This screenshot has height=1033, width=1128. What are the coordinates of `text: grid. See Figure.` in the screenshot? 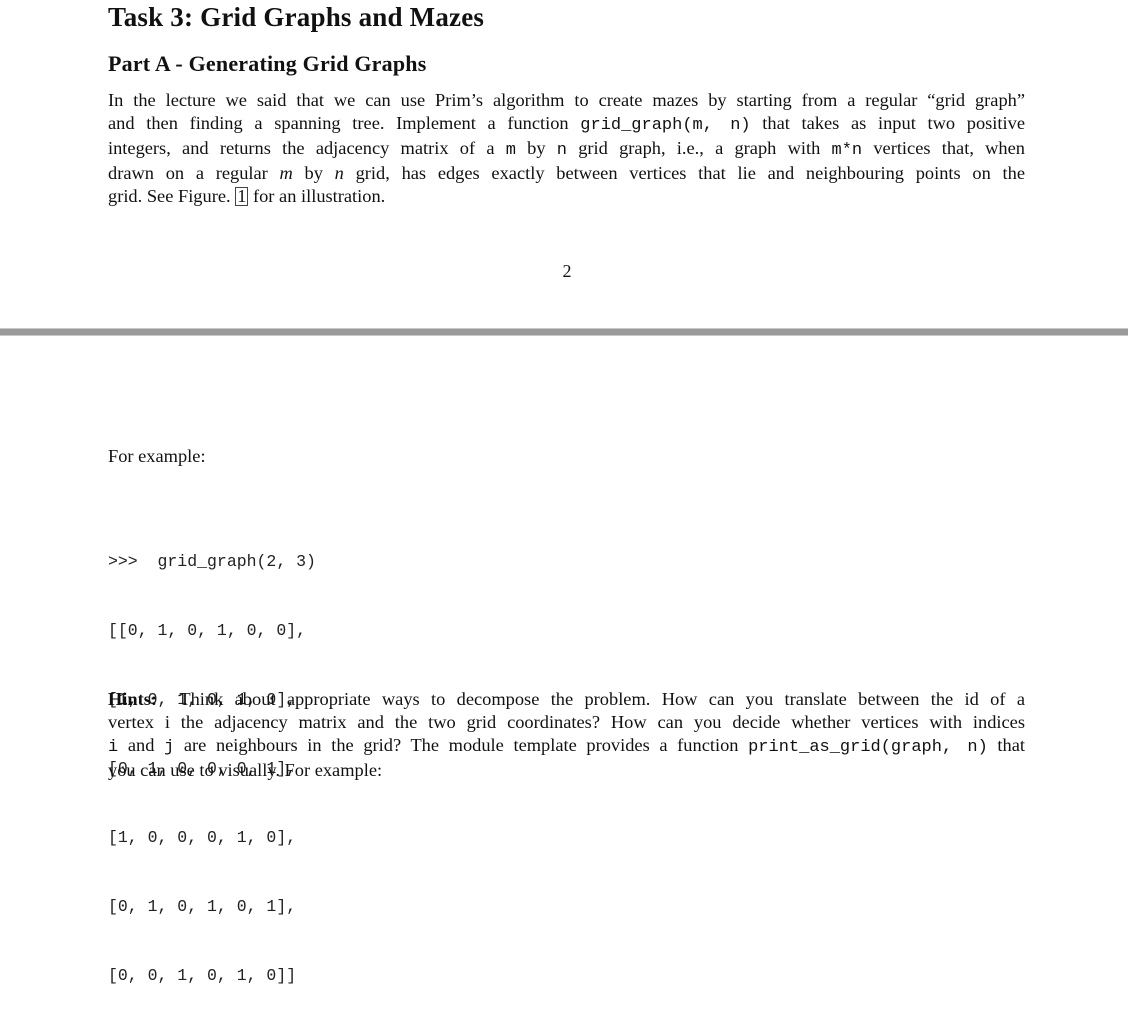 It's located at (172, 196).